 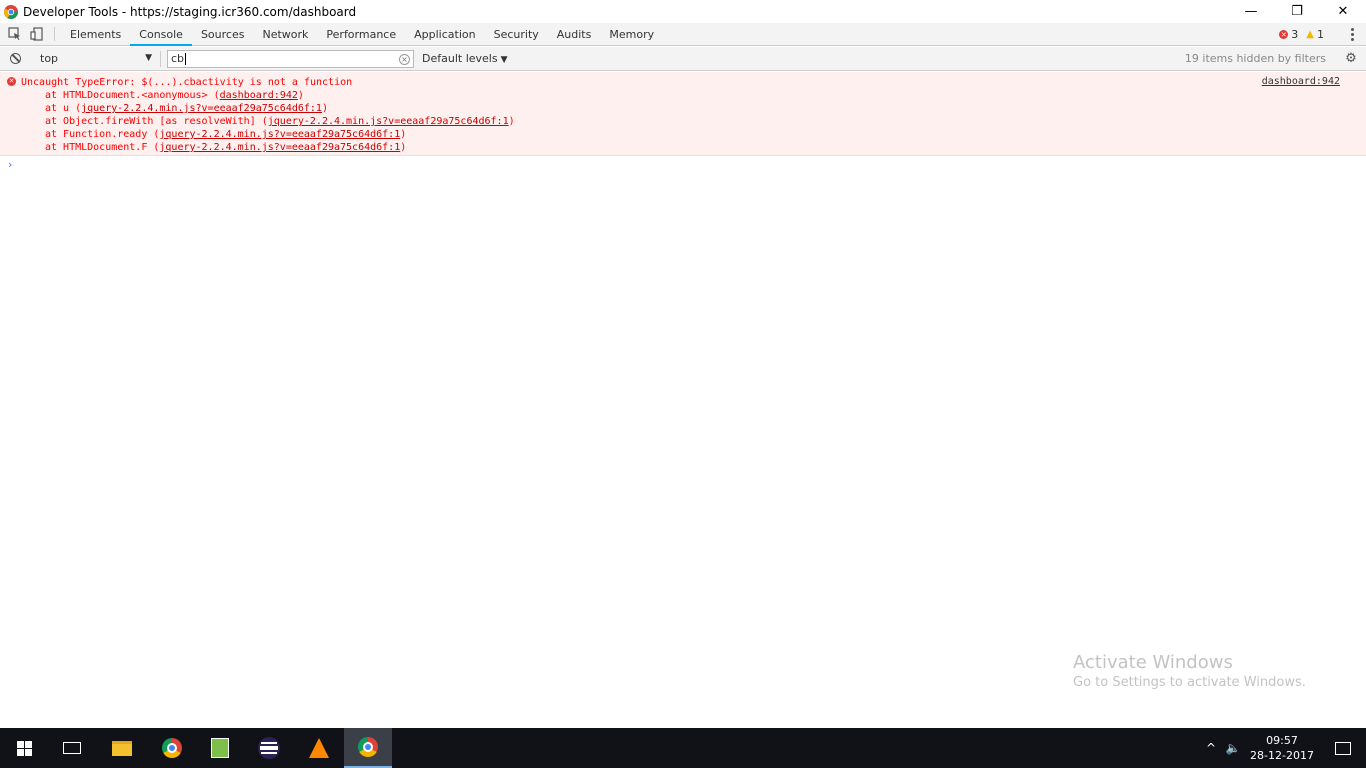 What do you see at coordinates (15, 34) in the screenshot?
I see `inspect-element-icon` at bounding box center [15, 34].